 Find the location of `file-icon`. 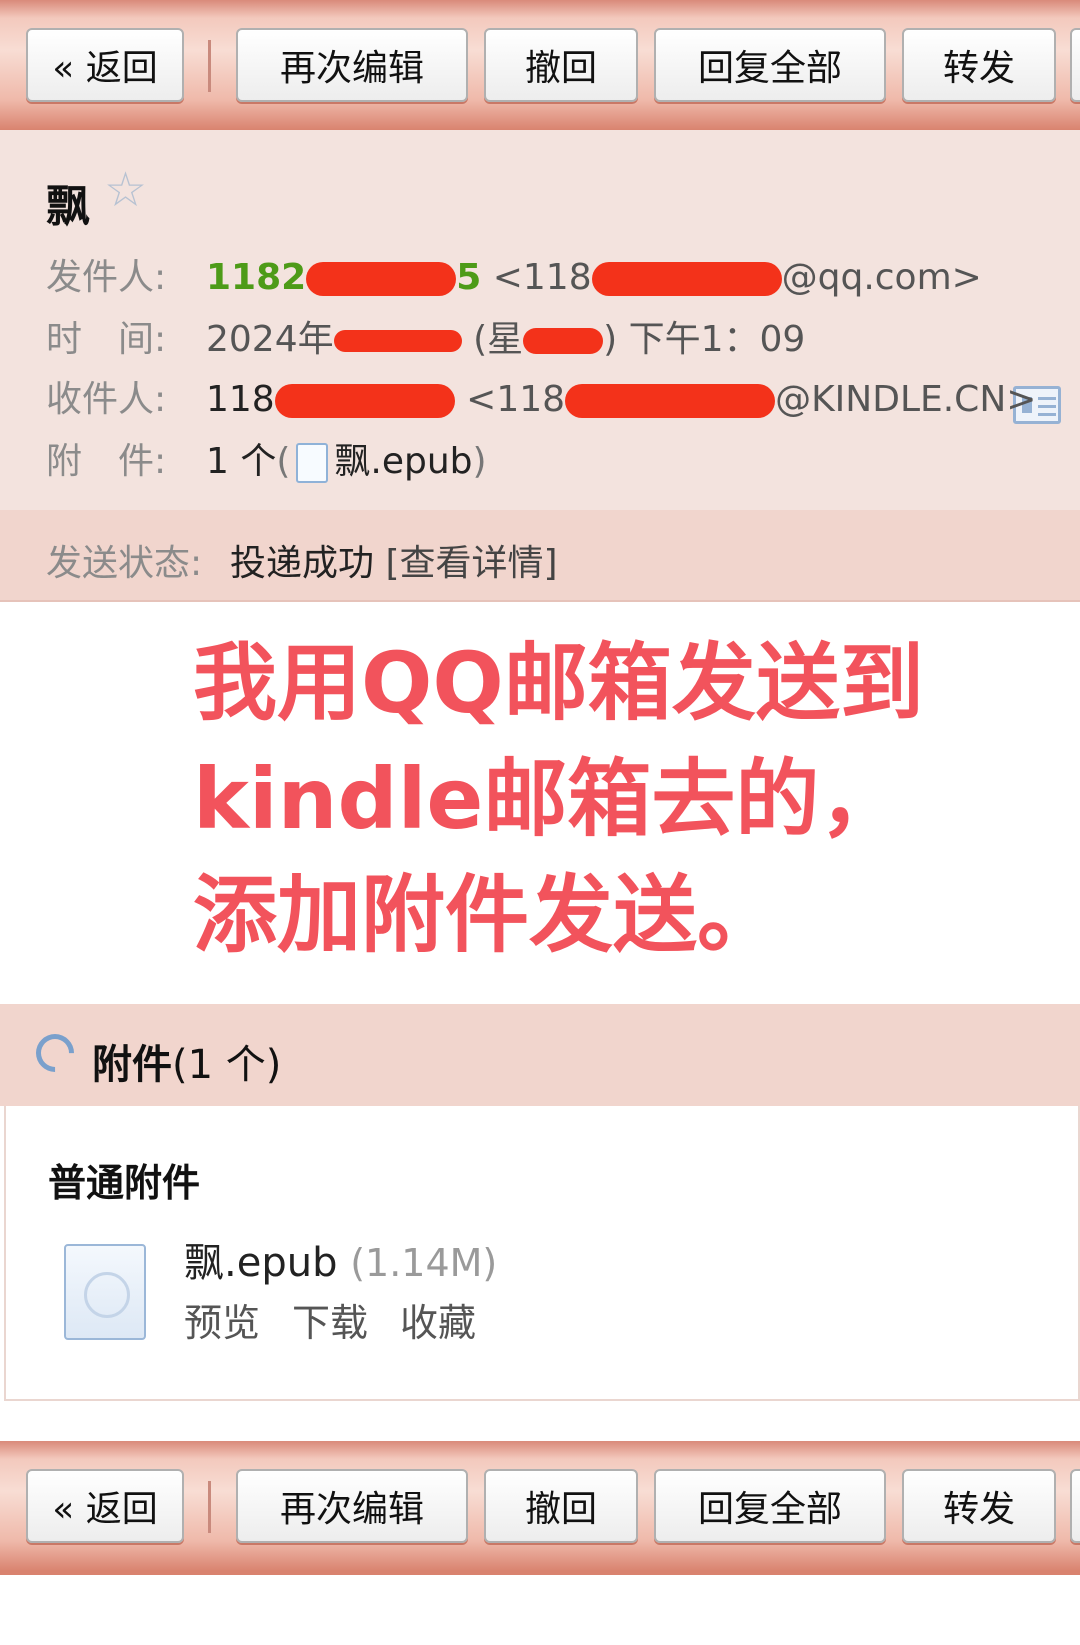

file-icon is located at coordinates (312, 463).